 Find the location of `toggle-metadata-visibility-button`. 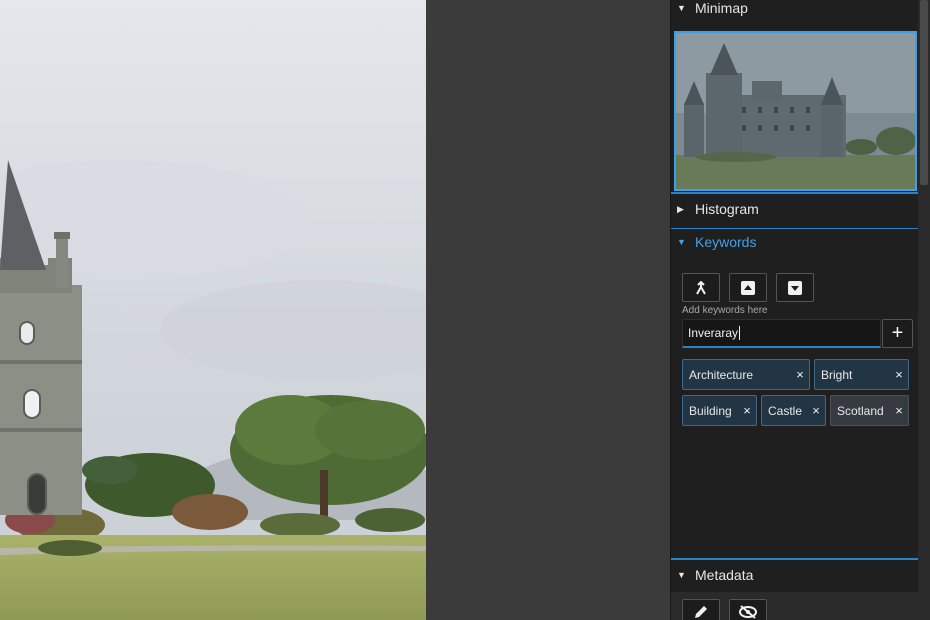

toggle-metadata-visibility-button is located at coordinates (748, 609).